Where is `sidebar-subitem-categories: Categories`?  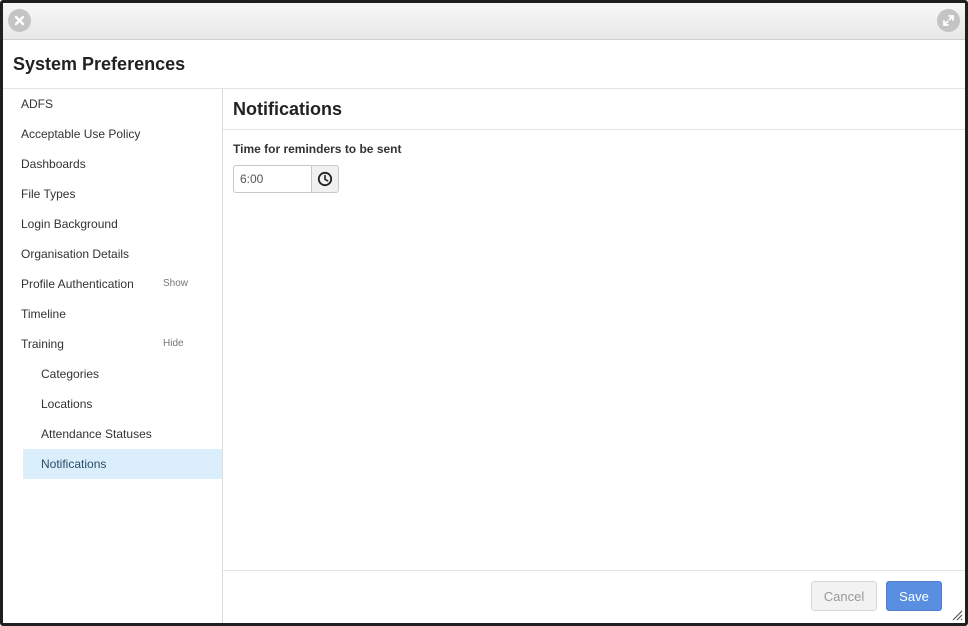 sidebar-subitem-categories: Categories is located at coordinates (112, 374).